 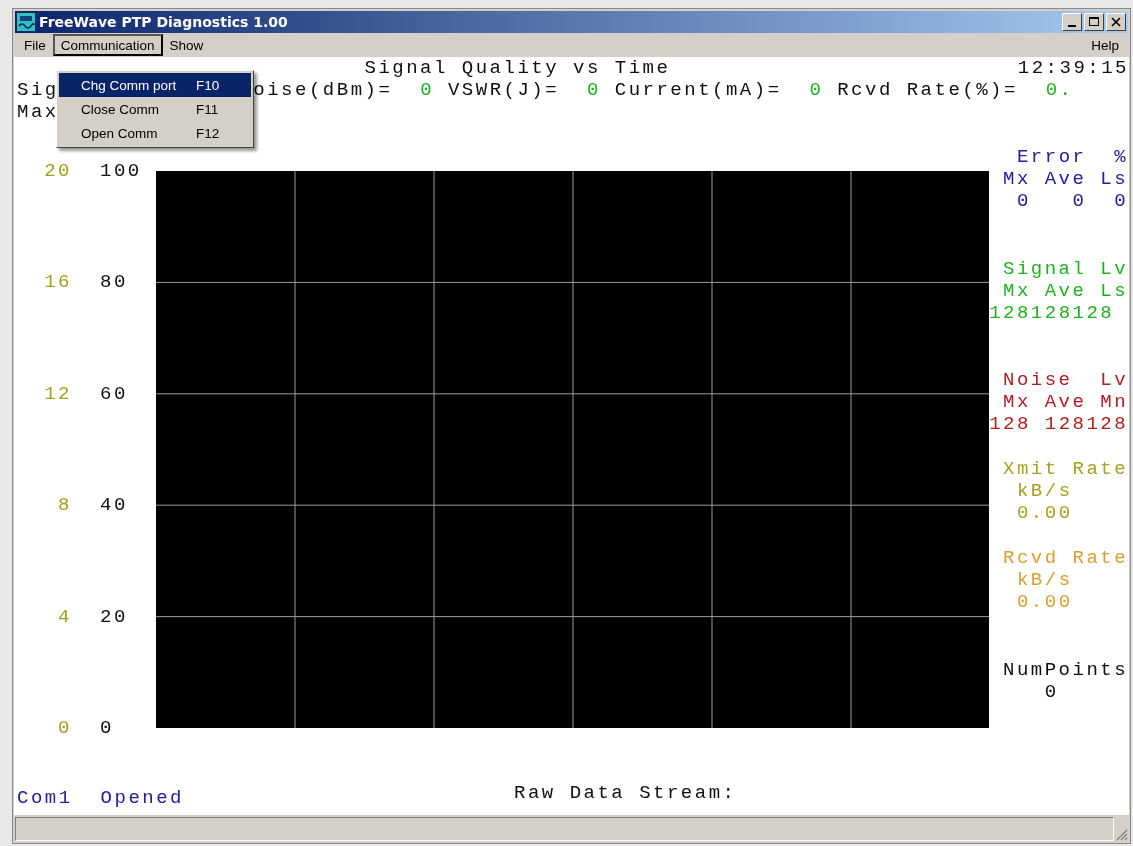 I want to click on menu-item: Show, so click(x=186, y=45).